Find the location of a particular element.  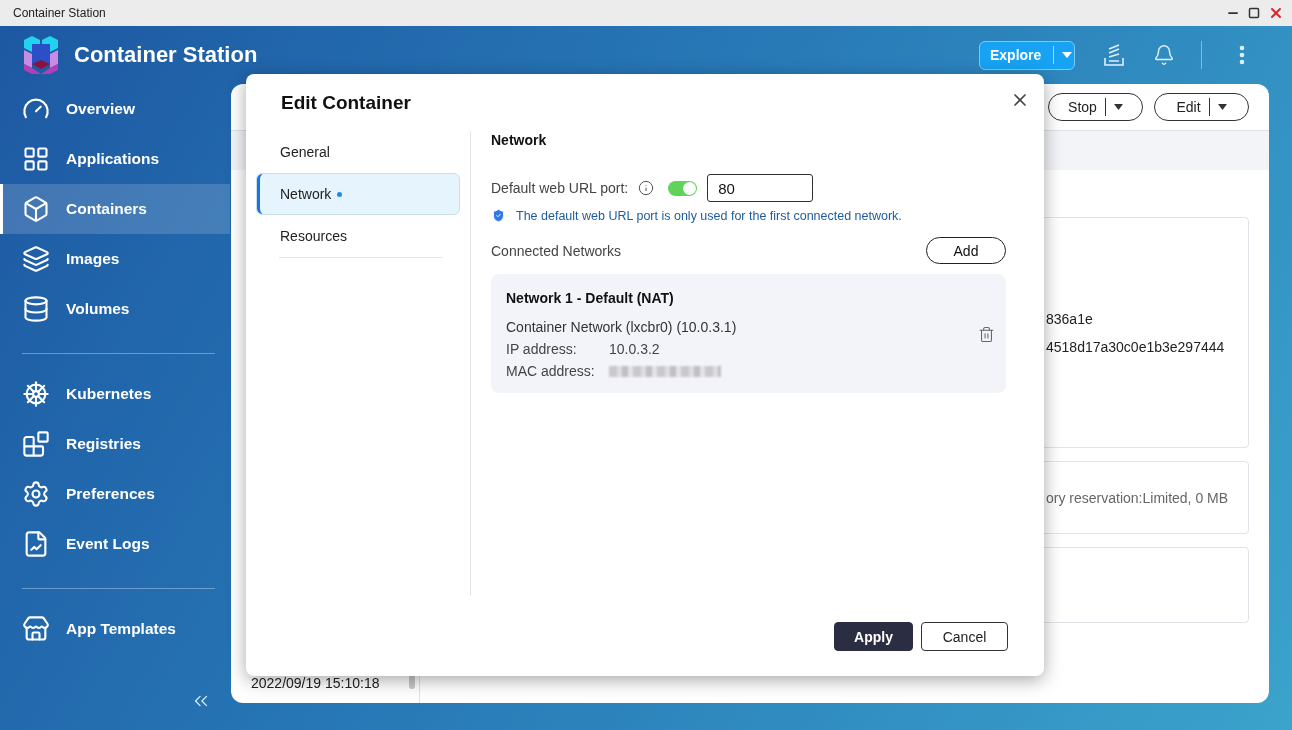

sidebar-item: App Templates is located at coordinates (115, 629).